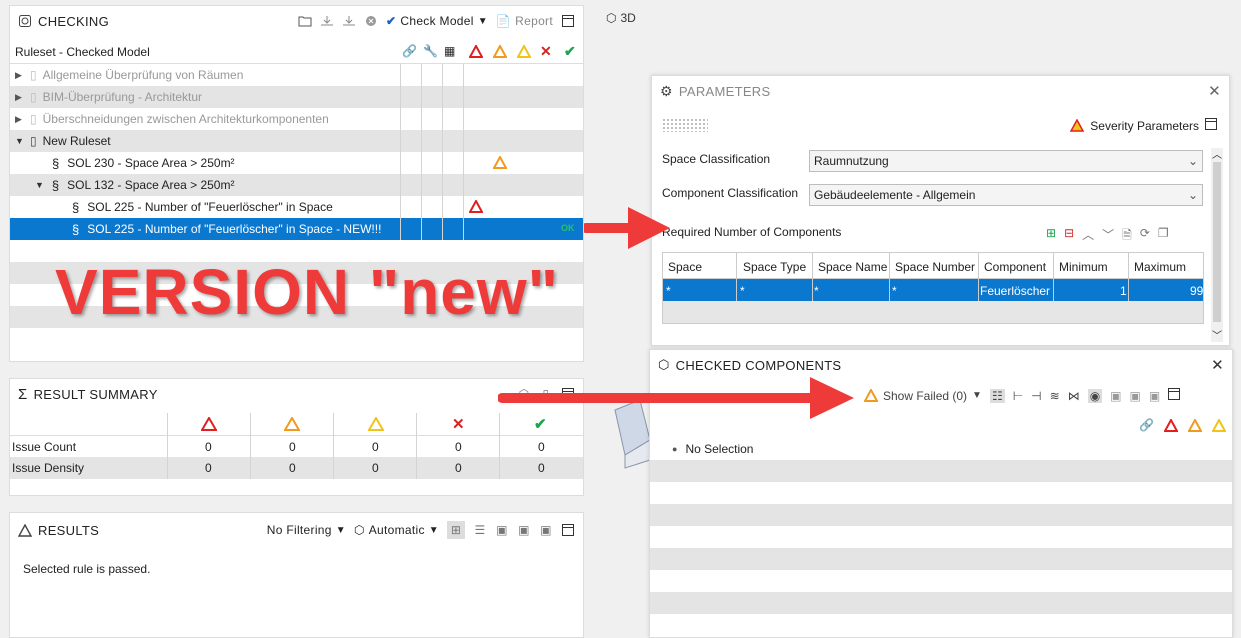 This screenshot has width=1241, height=638. What do you see at coordinates (1127, 236) in the screenshot?
I see `export-icon: 🗎` at bounding box center [1127, 236].